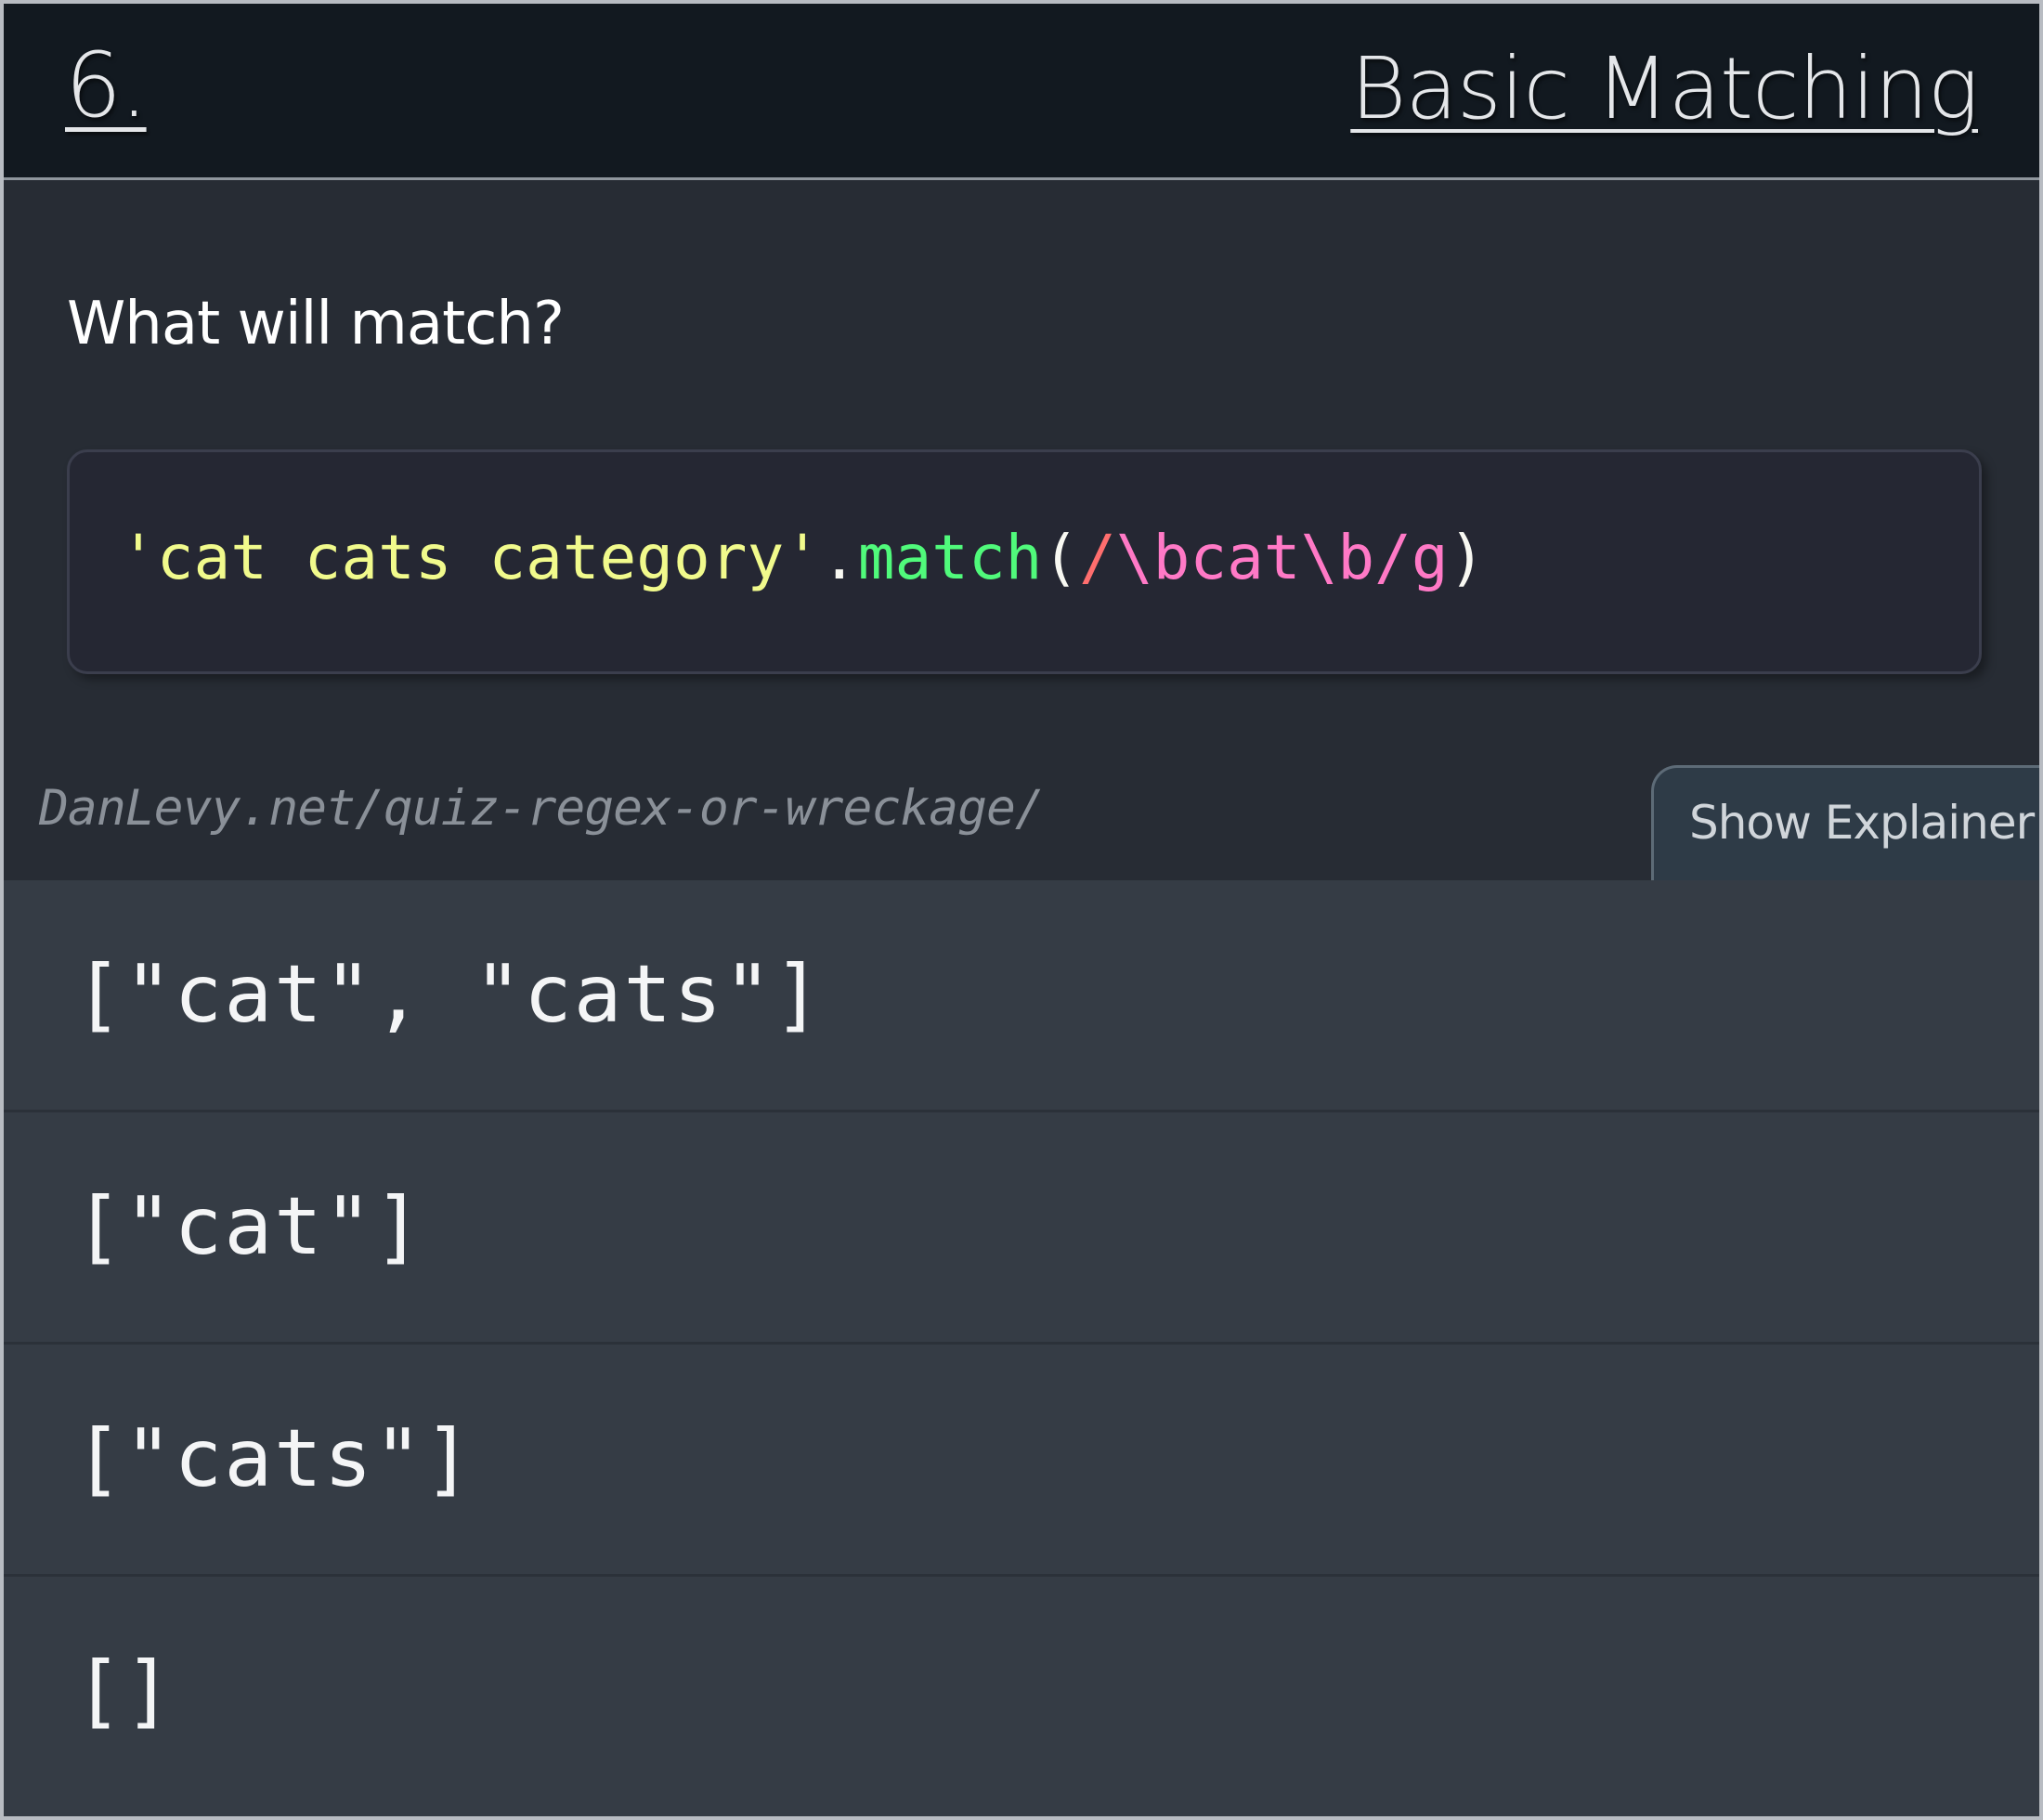 This screenshot has height=1820, width=2043. Describe the element at coordinates (1467, 557) in the screenshot. I see `code-close-paren: )` at that location.